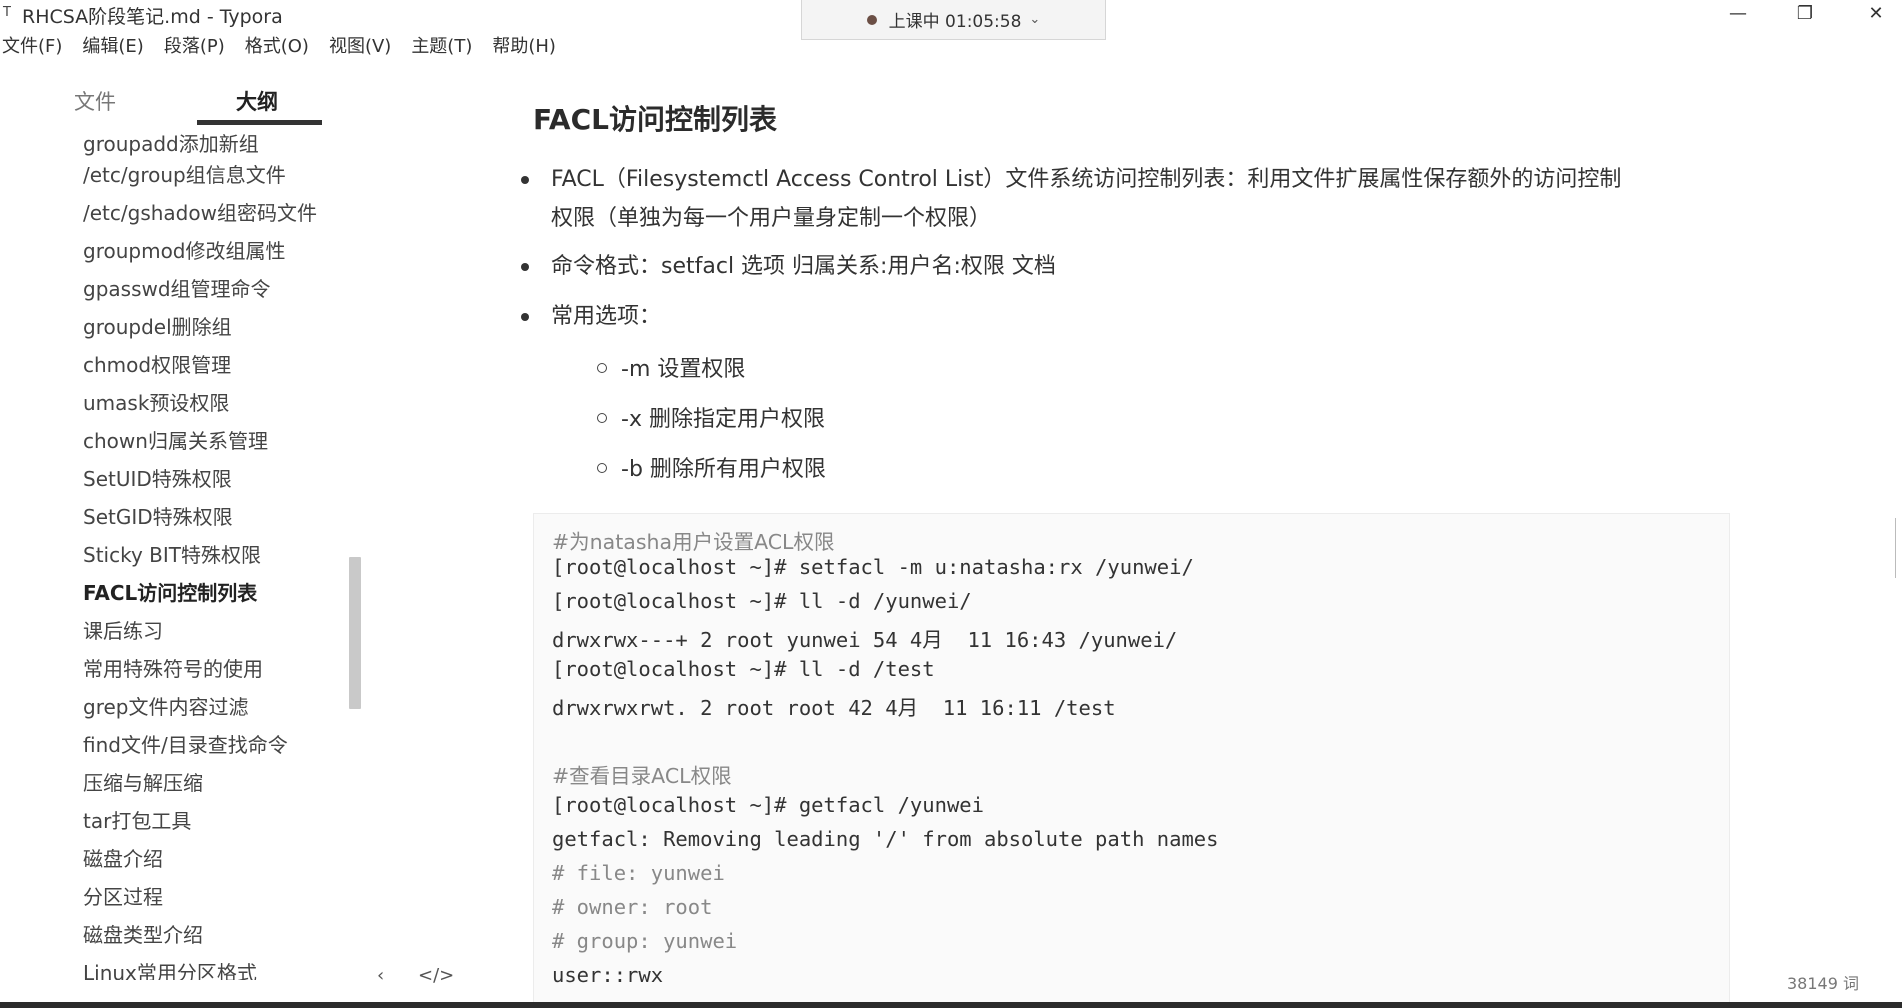  Describe the element at coordinates (360, 45) in the screenshot. I see `menu-view: 视图(V)` at that location.